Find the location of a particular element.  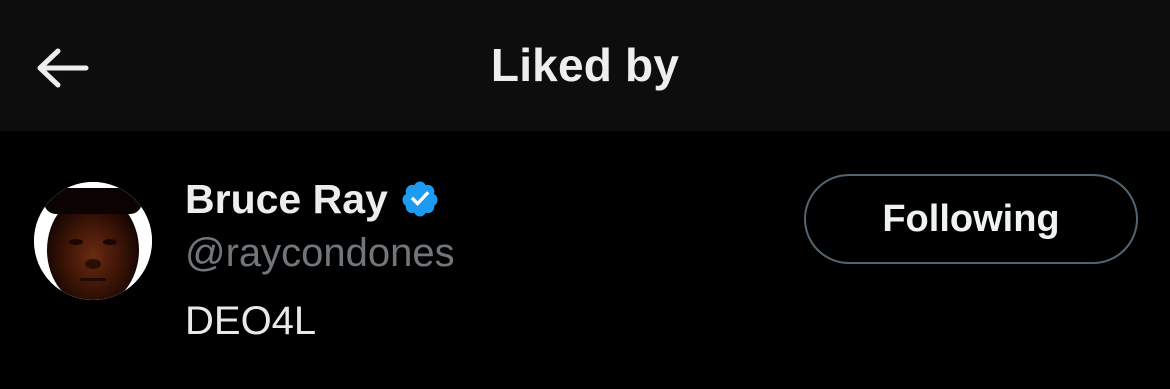

following-button: Following is located at coordinates (971, 219).